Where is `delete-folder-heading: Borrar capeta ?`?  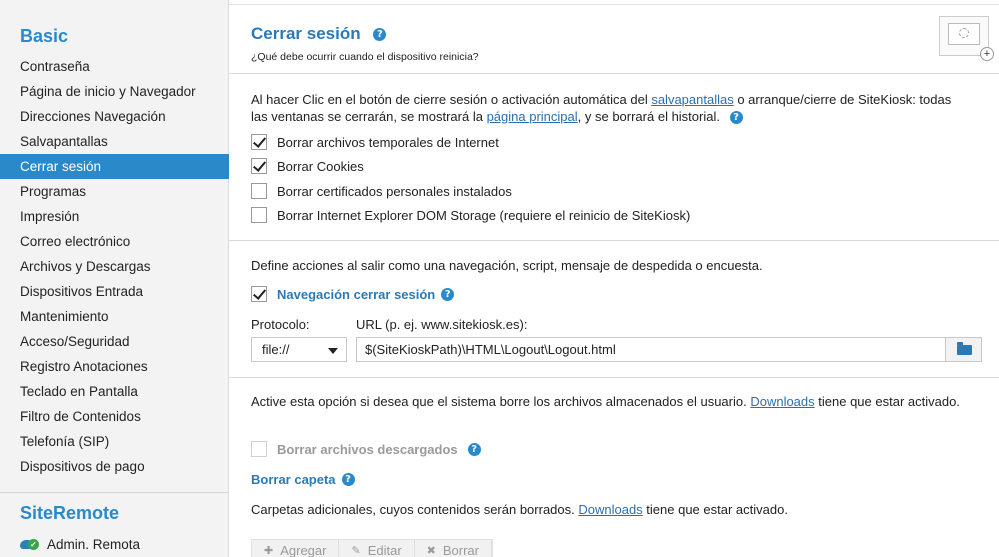 delete-folder-heading: Borrar capeta ? is located at coordinates (303, 479).